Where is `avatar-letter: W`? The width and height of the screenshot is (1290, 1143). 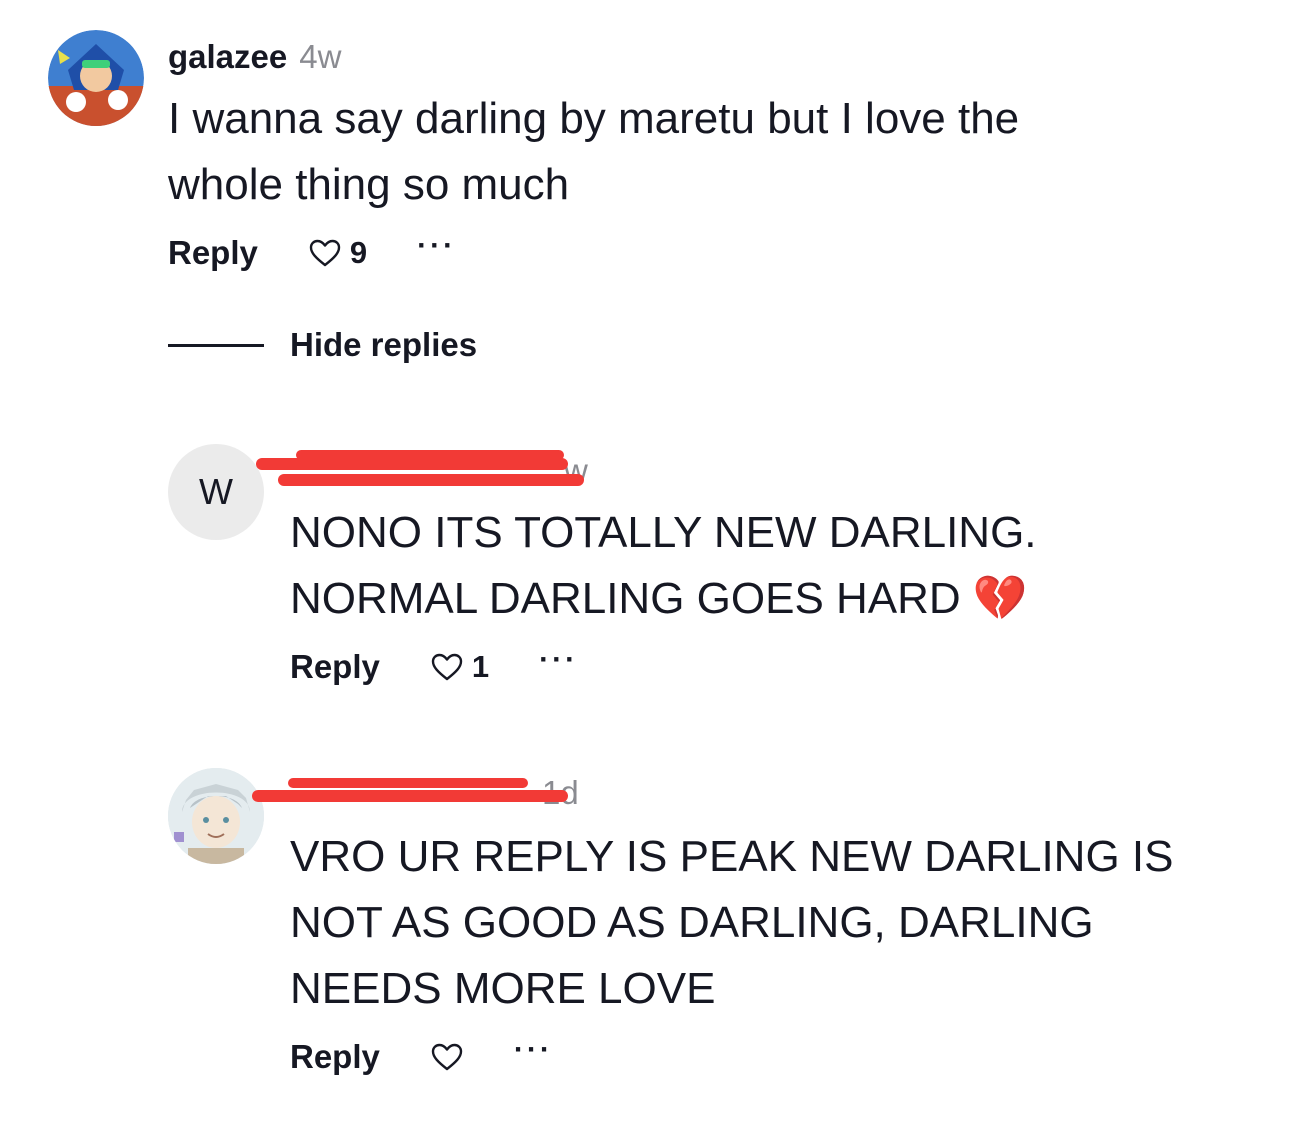 avatar-letter: W is located at coordinates (216, 491).